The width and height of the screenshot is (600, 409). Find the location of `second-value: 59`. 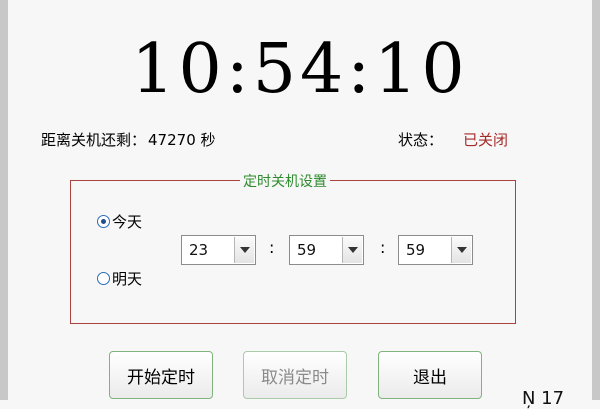

second-value: 59 is located at coordinates (416, 250).